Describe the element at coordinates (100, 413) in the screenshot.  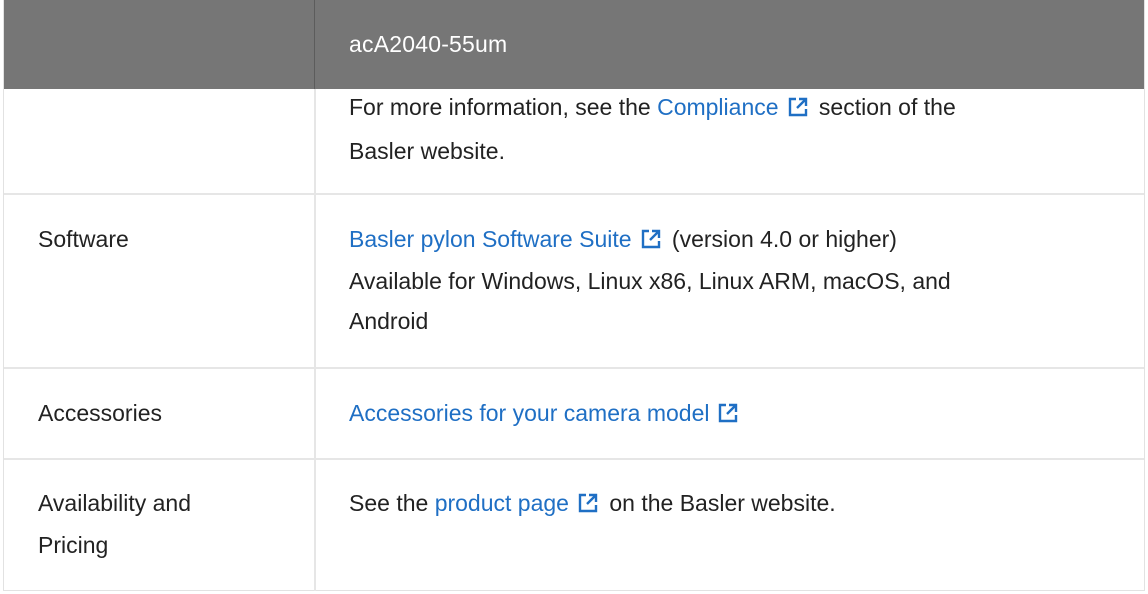
I see `accessories-label: Accessories` at that location.